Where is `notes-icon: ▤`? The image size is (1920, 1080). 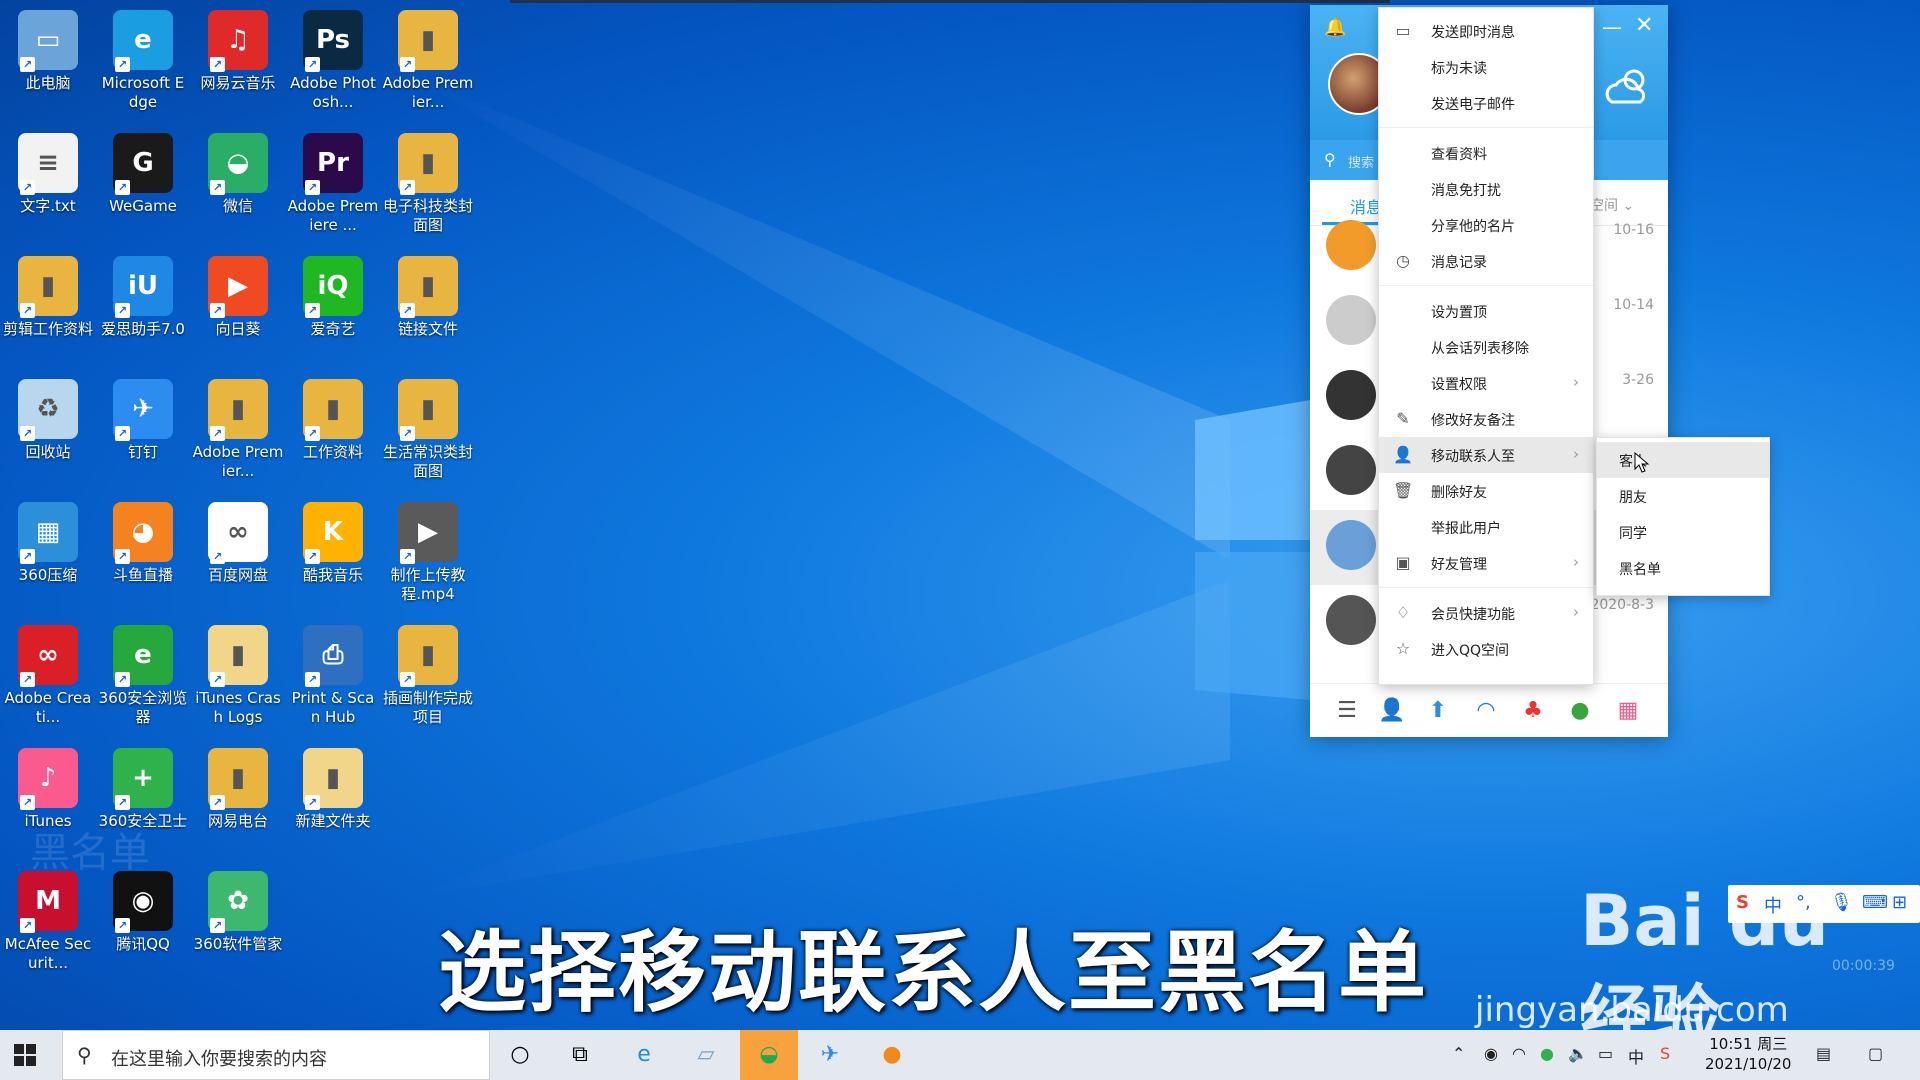 notes-icon: ▤ is located at coordinates (1823, 1053).